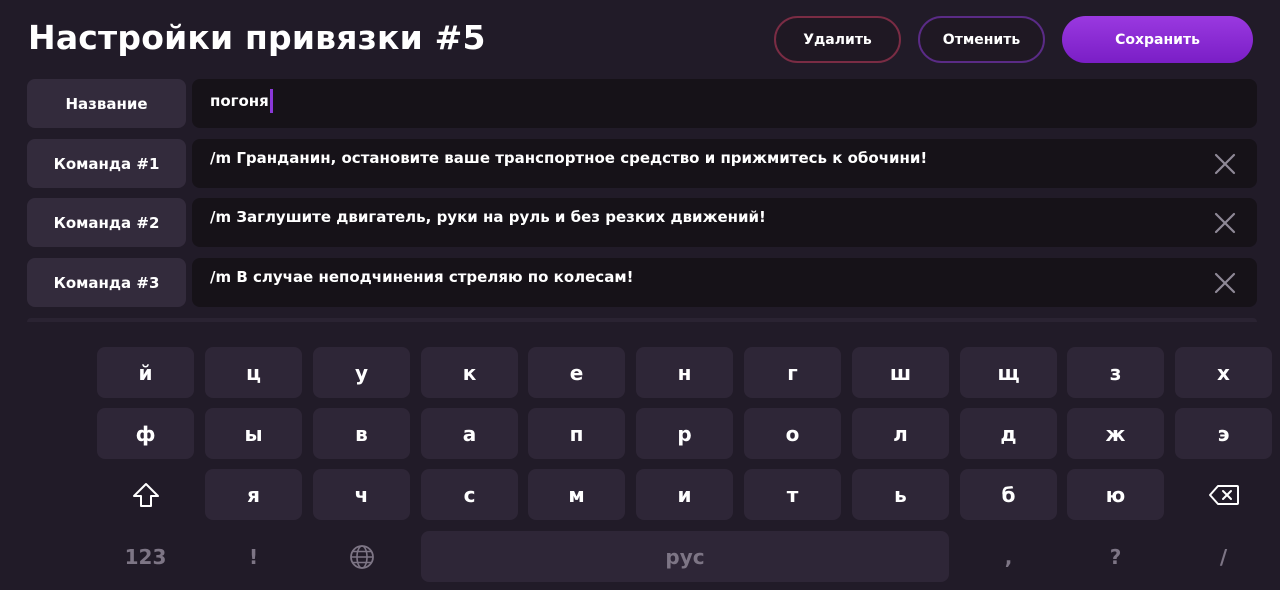 The width and height of the screenshot is (1280, 590). What do you see at coordinates (900, 372) in the screenshot?
I see `key: ш` at bounding box center [900, 372].